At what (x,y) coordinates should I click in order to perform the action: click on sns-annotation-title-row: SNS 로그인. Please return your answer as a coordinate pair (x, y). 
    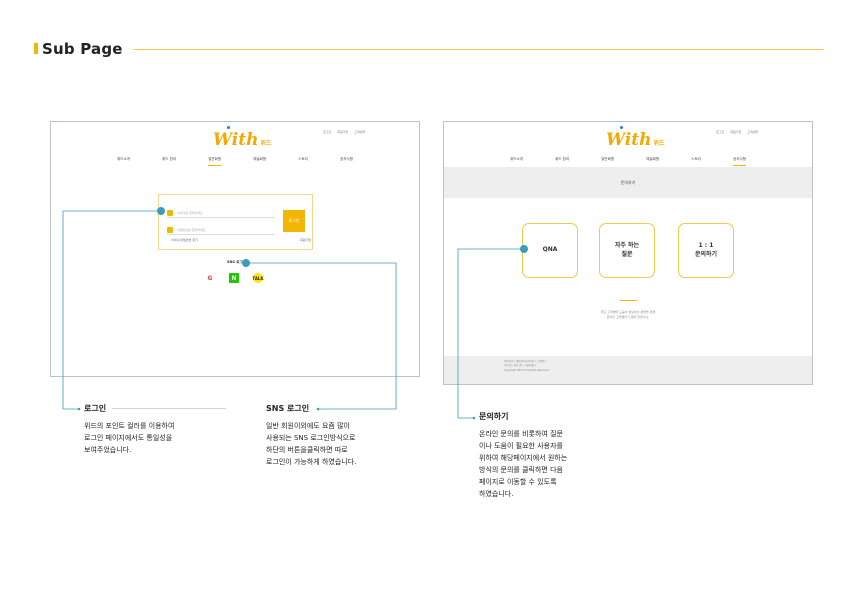
    Looking at the image, I should click on (331, 408).